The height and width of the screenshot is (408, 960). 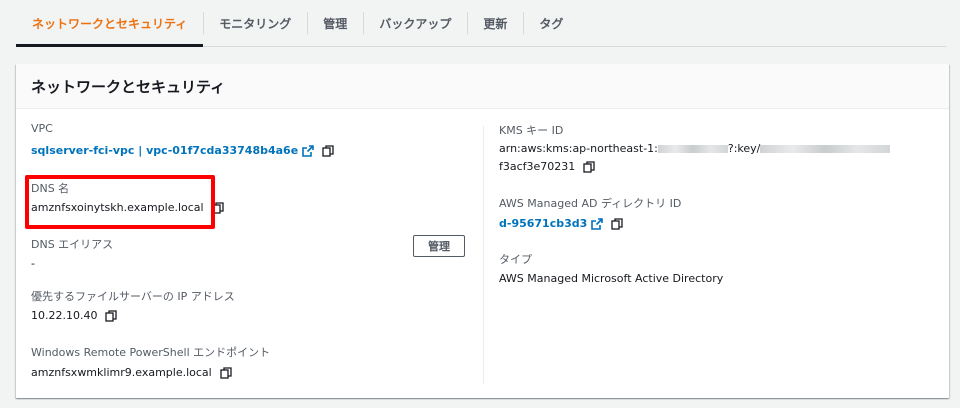 I want to click on ad-directory-label: AWS Managed AD ディレクトリ ID, so click(x=590, y=203).